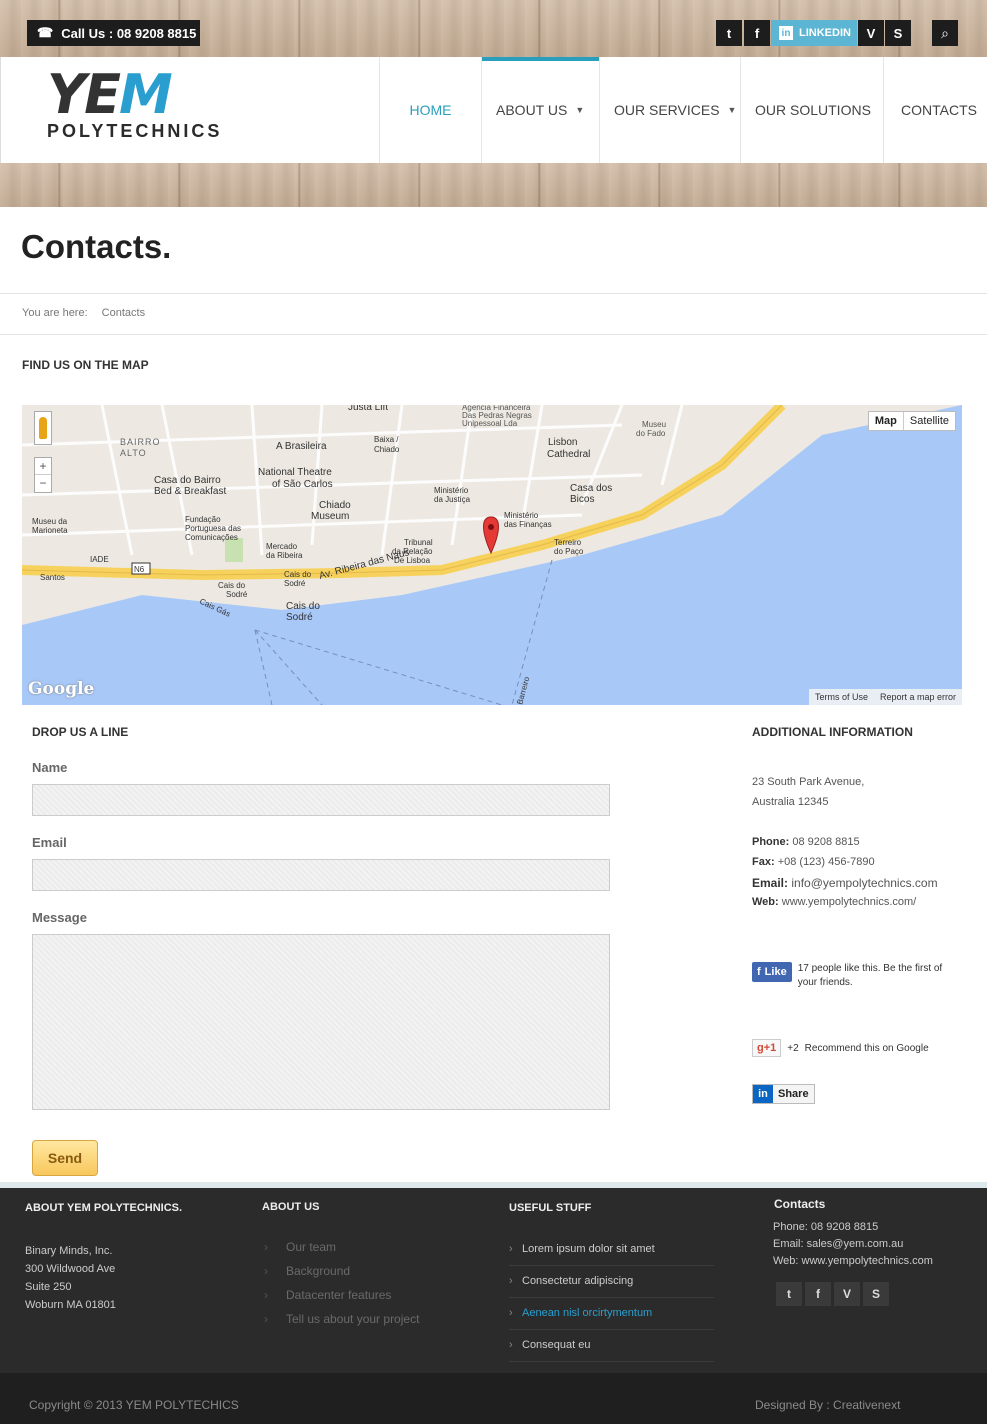  What do you see at coordinates (61, 689) in the screenshot?
I see `google-logo: Google` at bounding box center [61, 689].